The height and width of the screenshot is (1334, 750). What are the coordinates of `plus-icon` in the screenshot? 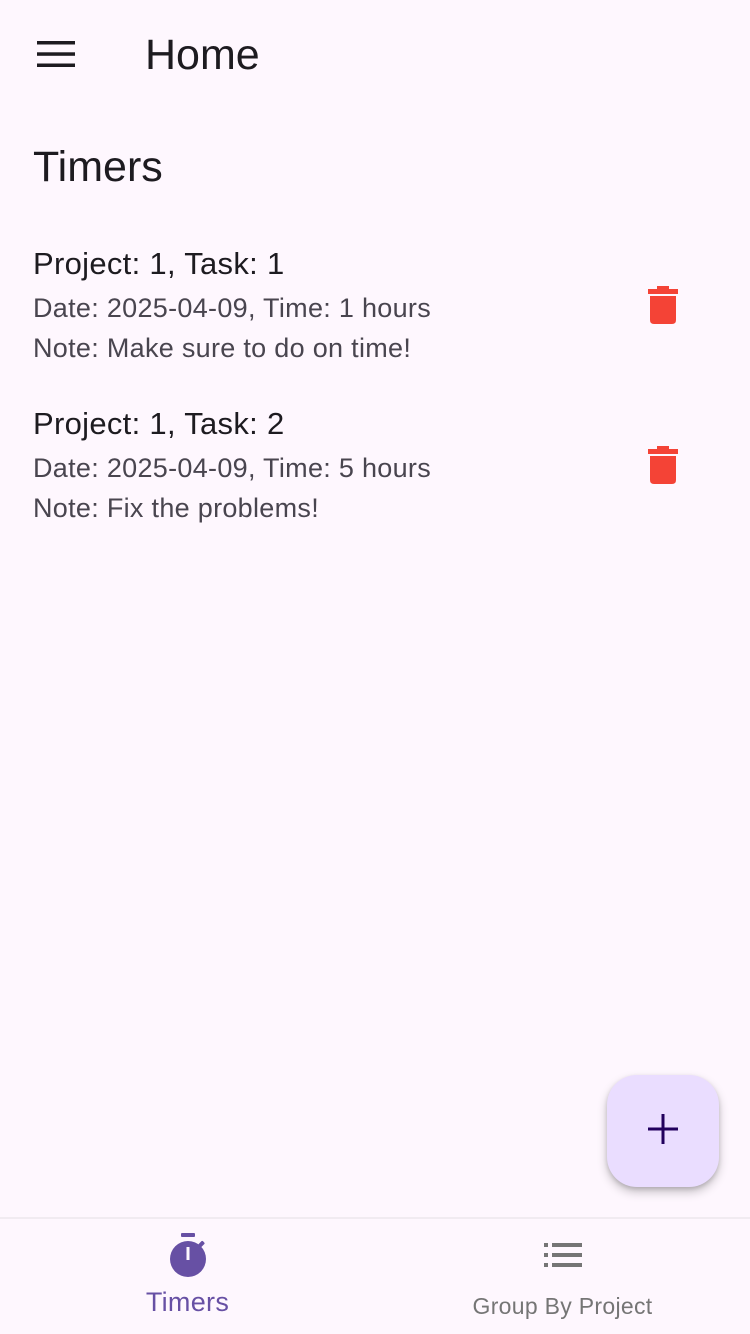 It's located at (663, 1131).